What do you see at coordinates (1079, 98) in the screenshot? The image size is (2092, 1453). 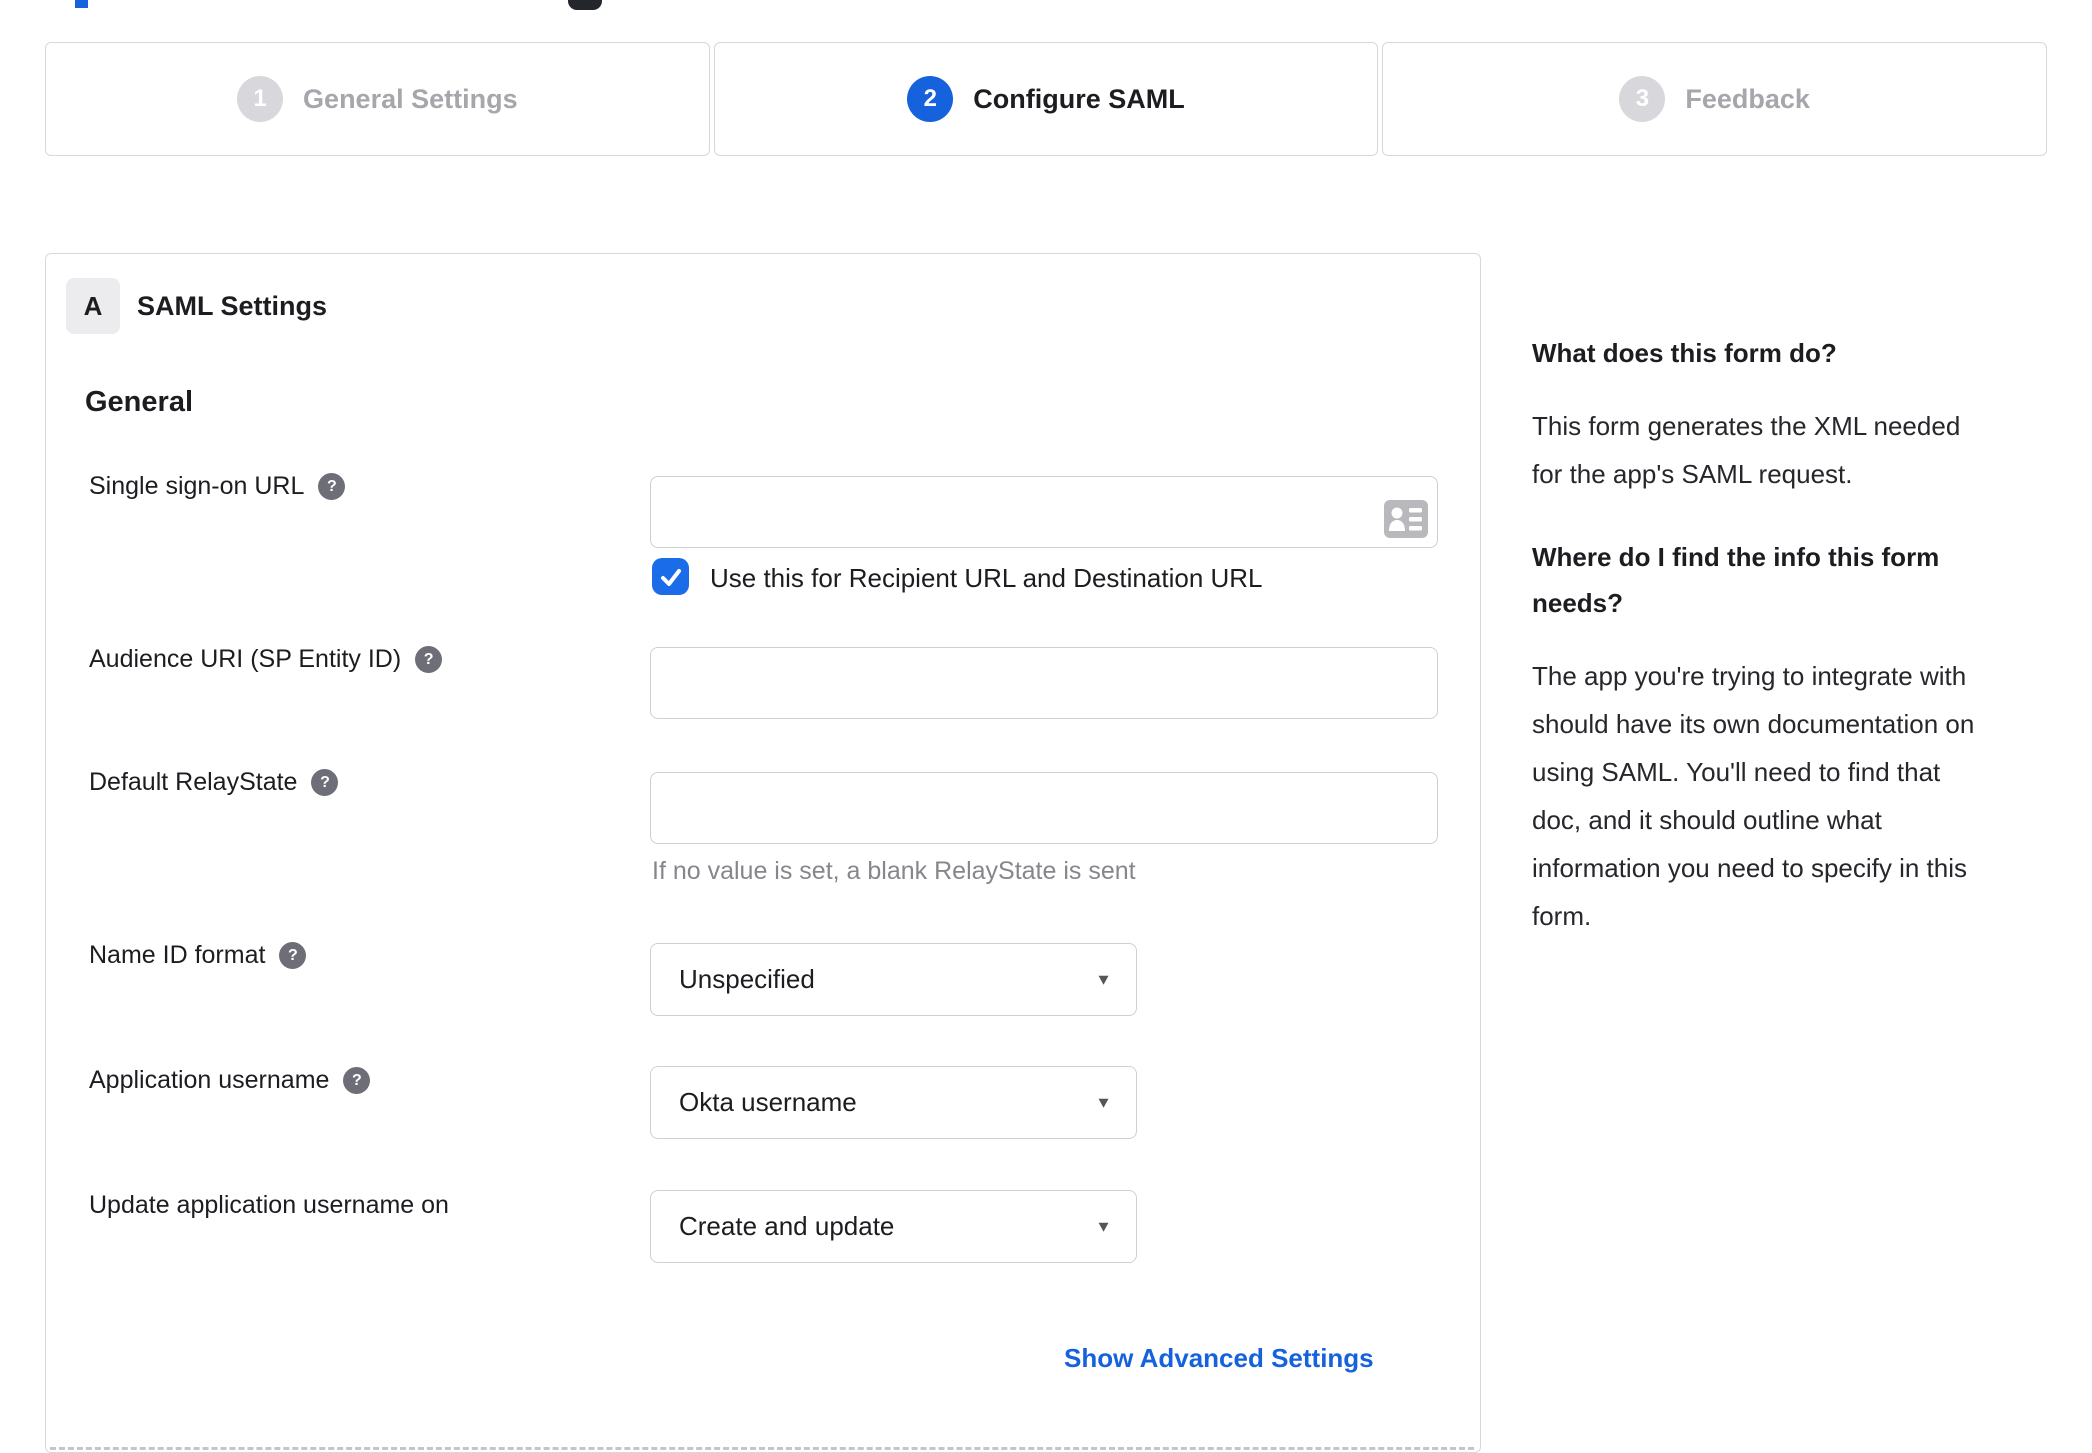 I see `step-label: Configure SAML` at bounding box center [1079, 98].